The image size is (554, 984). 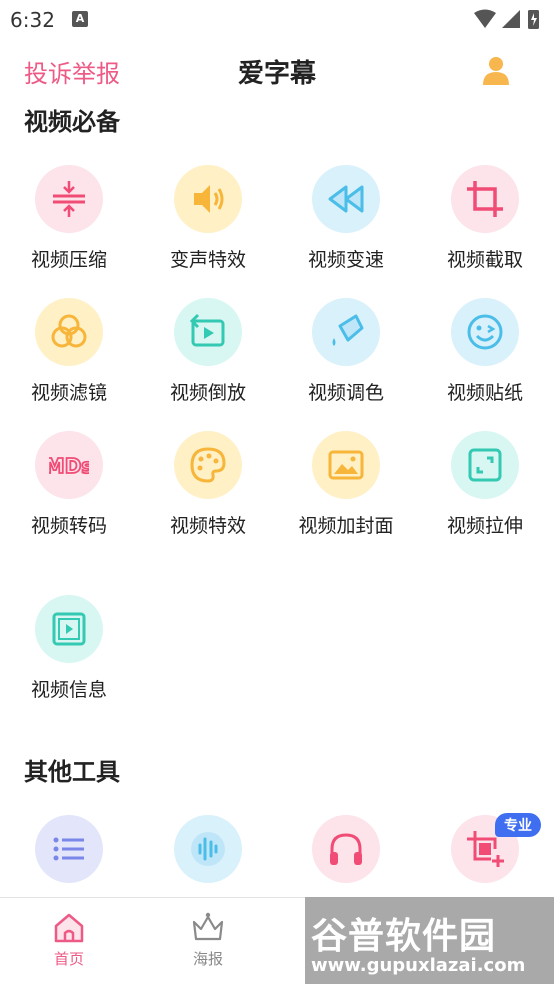 What do you see at coordinates (68, 526) in the screenshot?
I see `tool-label: 视频转码` at bounding box center [68, 526].